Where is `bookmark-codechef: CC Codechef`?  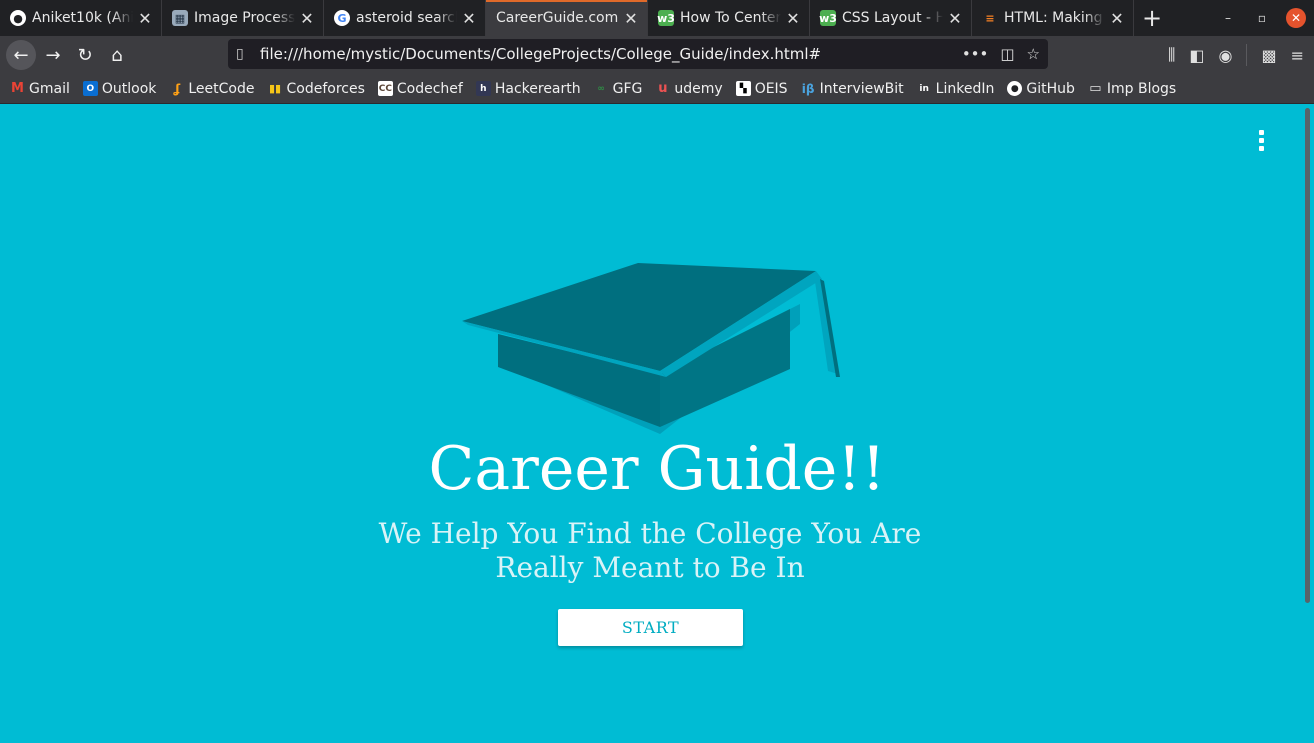 bookmark-codechef: CC Codechef is located at coordinates (420, 88).